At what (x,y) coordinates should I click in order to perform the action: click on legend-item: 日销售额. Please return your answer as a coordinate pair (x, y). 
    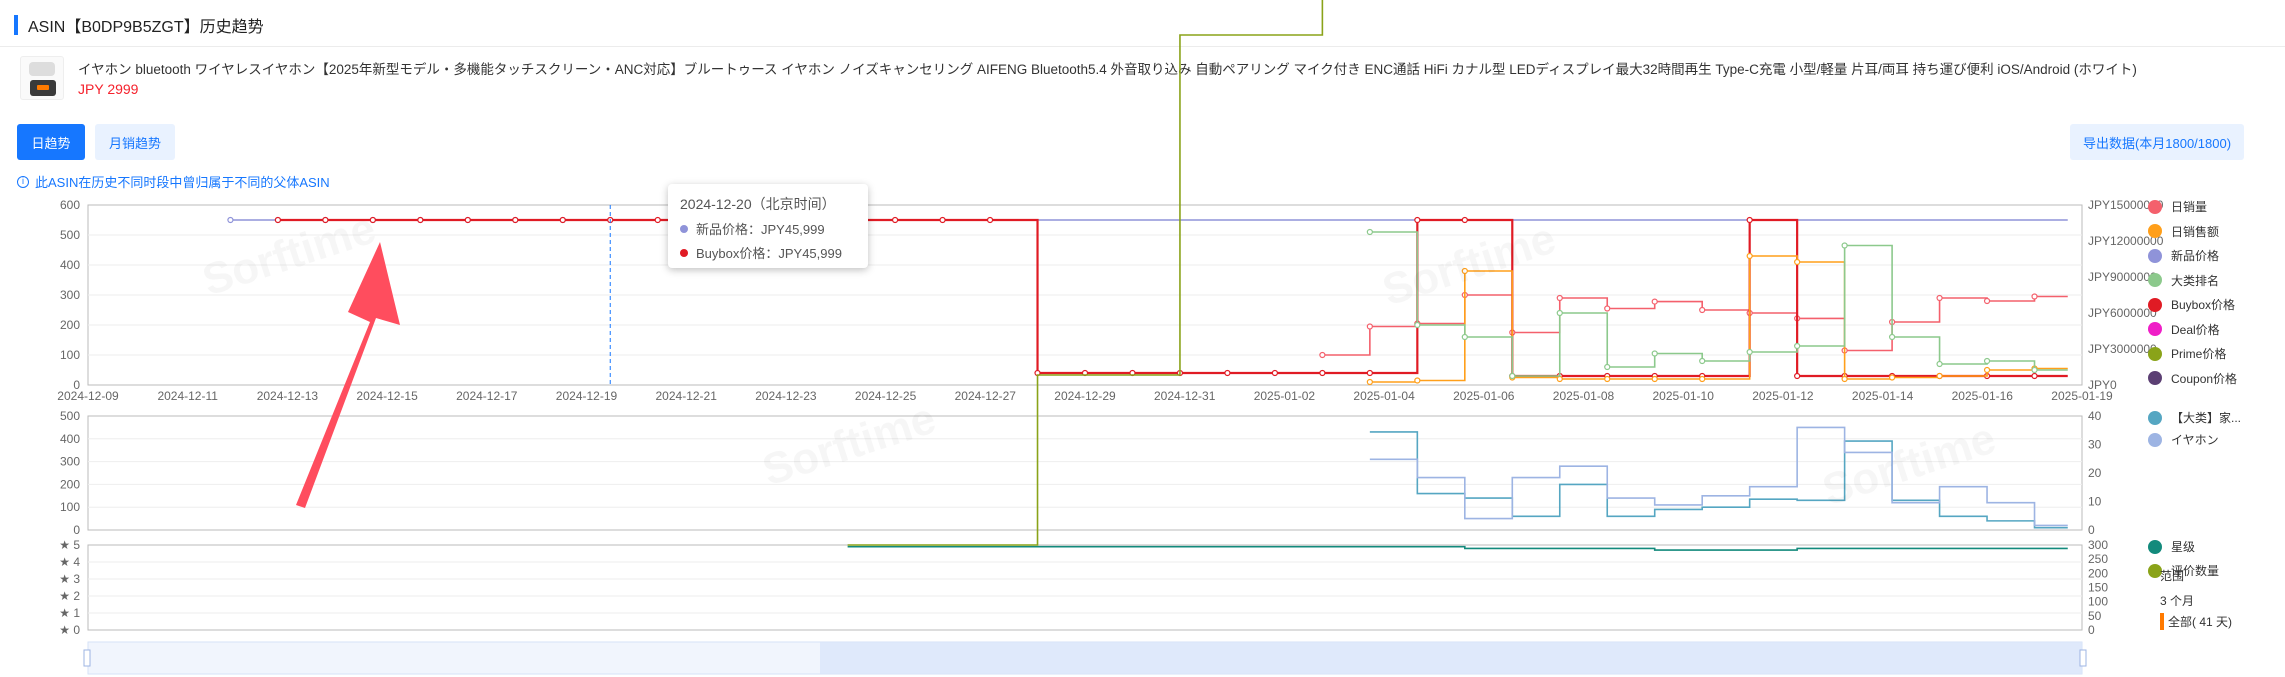
    Looking at the image, I should click on (2183, 231).